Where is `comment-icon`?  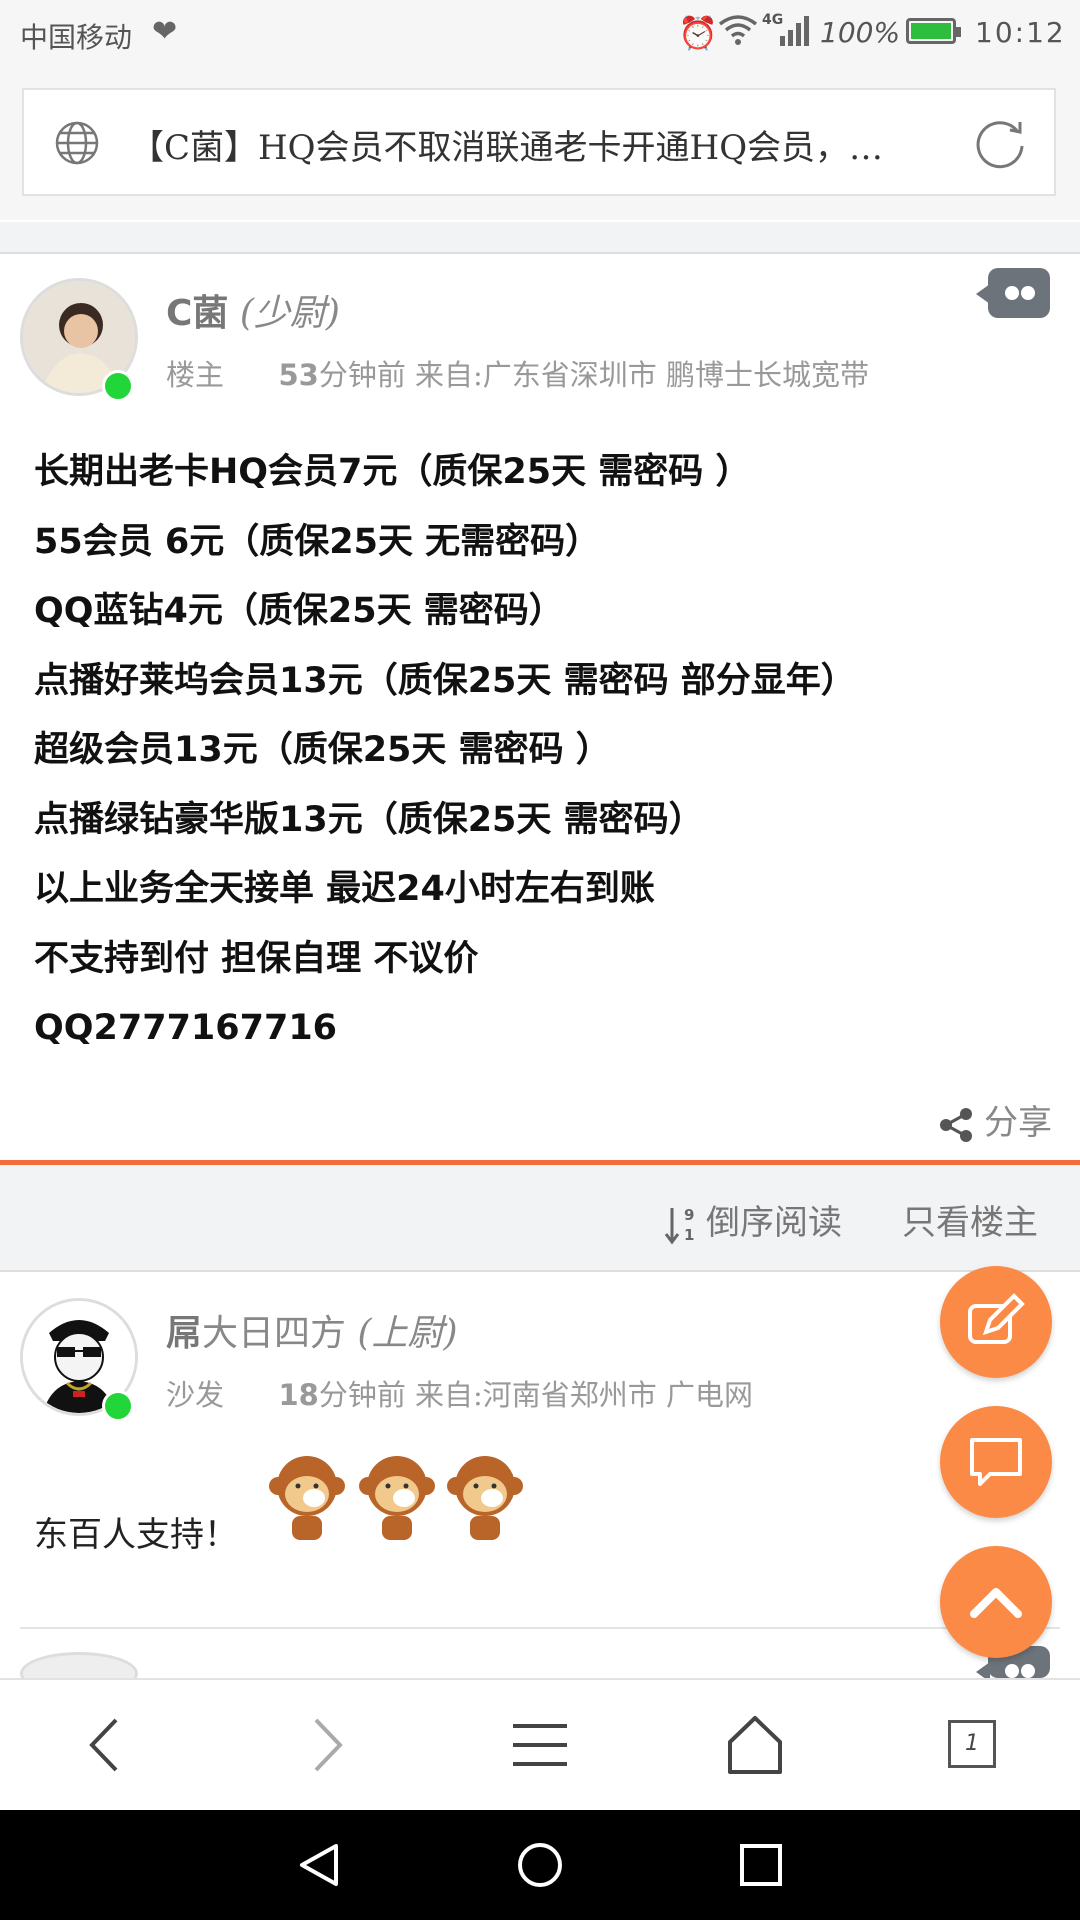 comment-icon is located at coordinates (996, 1462).